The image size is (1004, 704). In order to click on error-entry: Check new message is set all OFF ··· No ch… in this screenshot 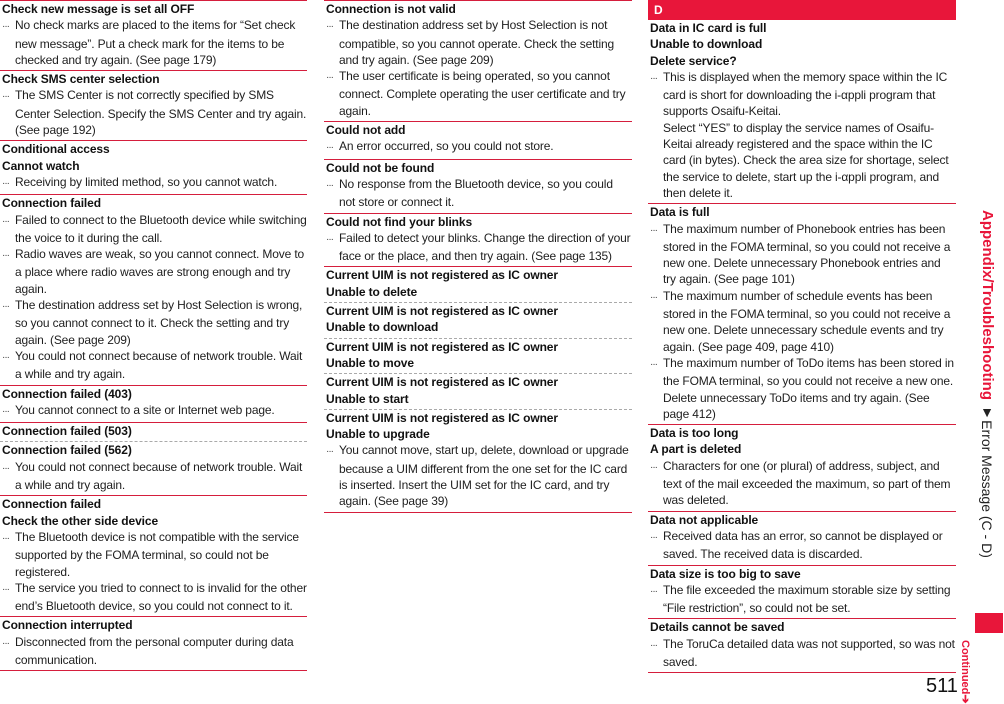, I will do `click(153, 36)`.